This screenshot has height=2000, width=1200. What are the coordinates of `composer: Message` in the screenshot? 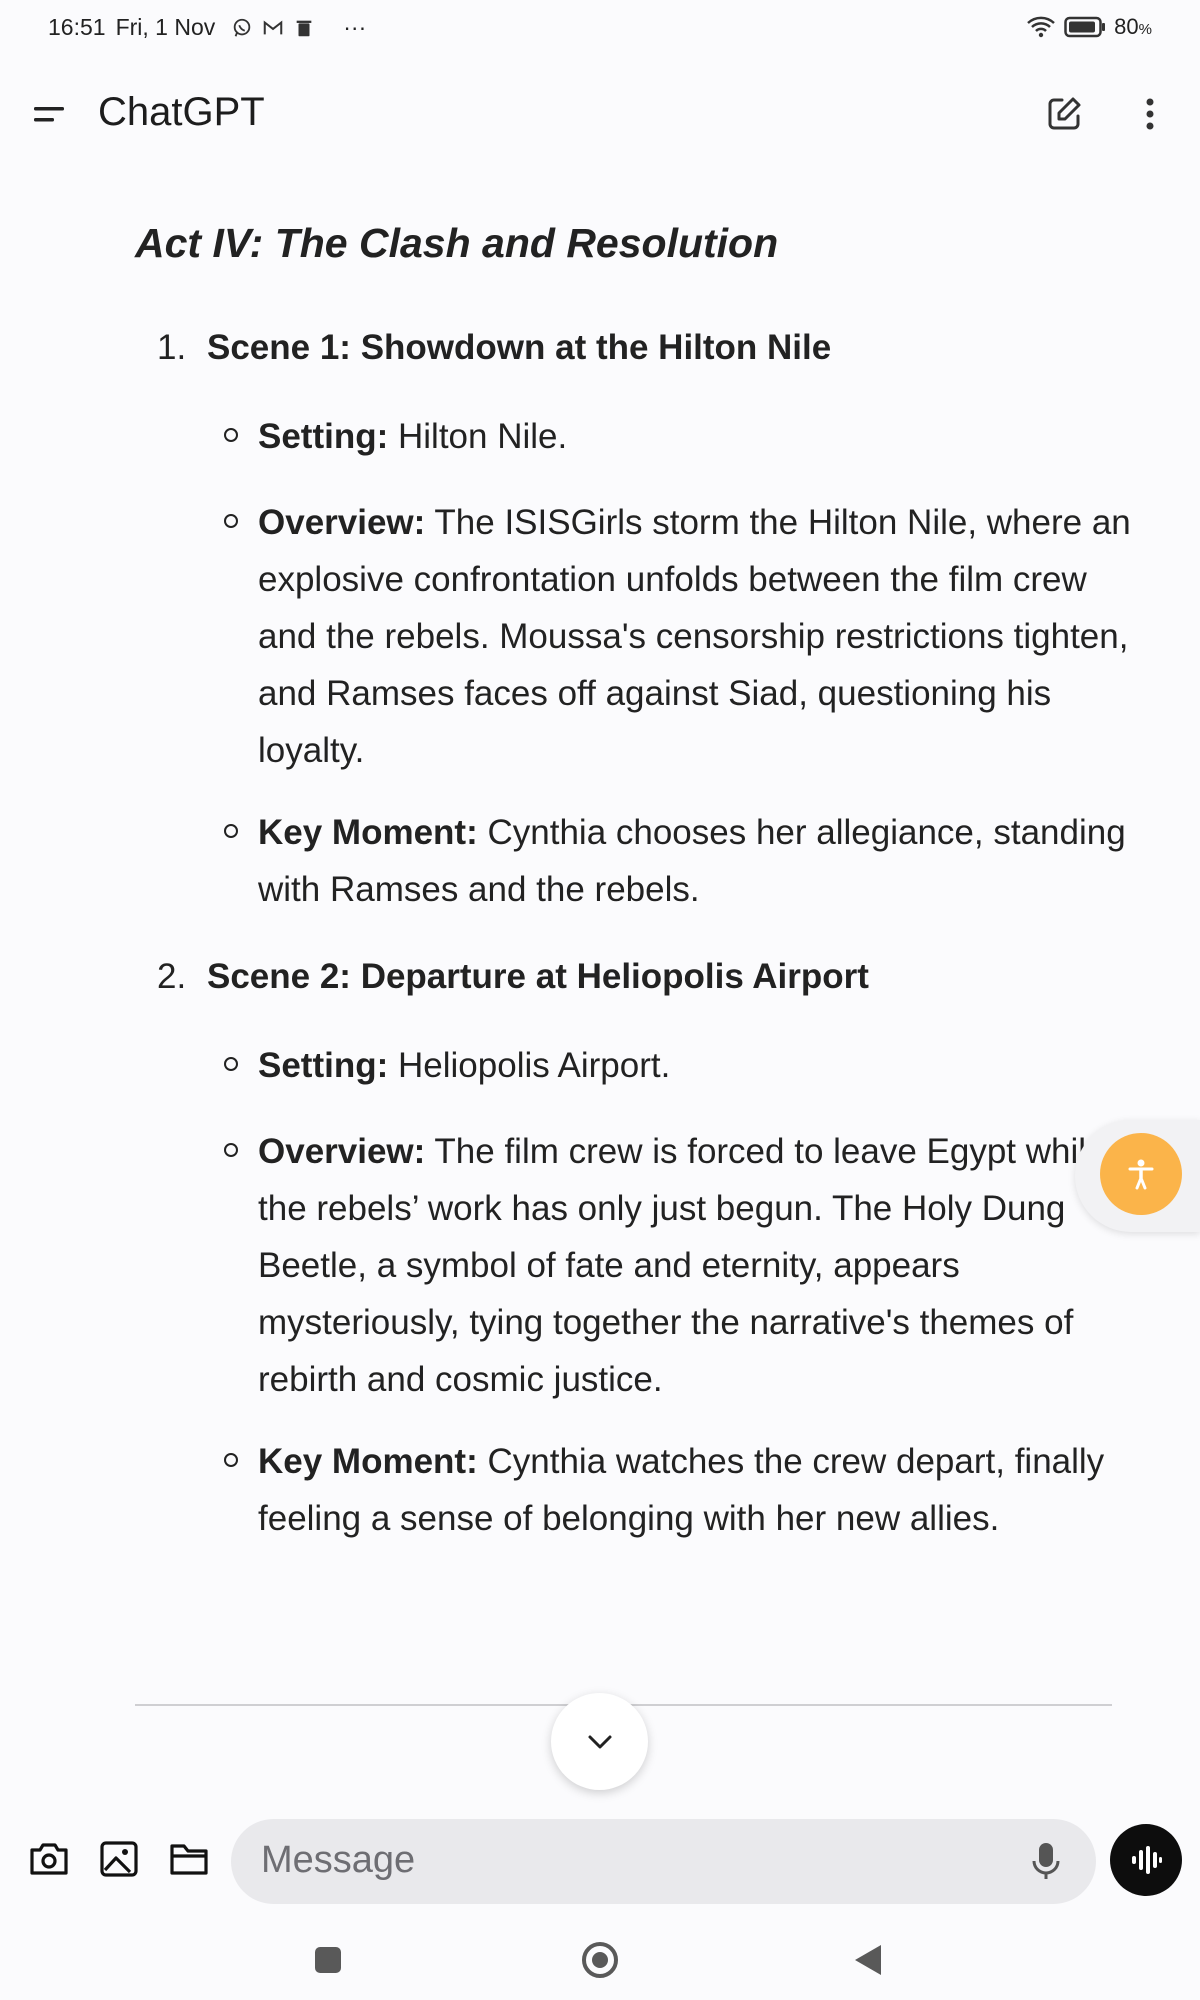 It's located at (600, 1860).